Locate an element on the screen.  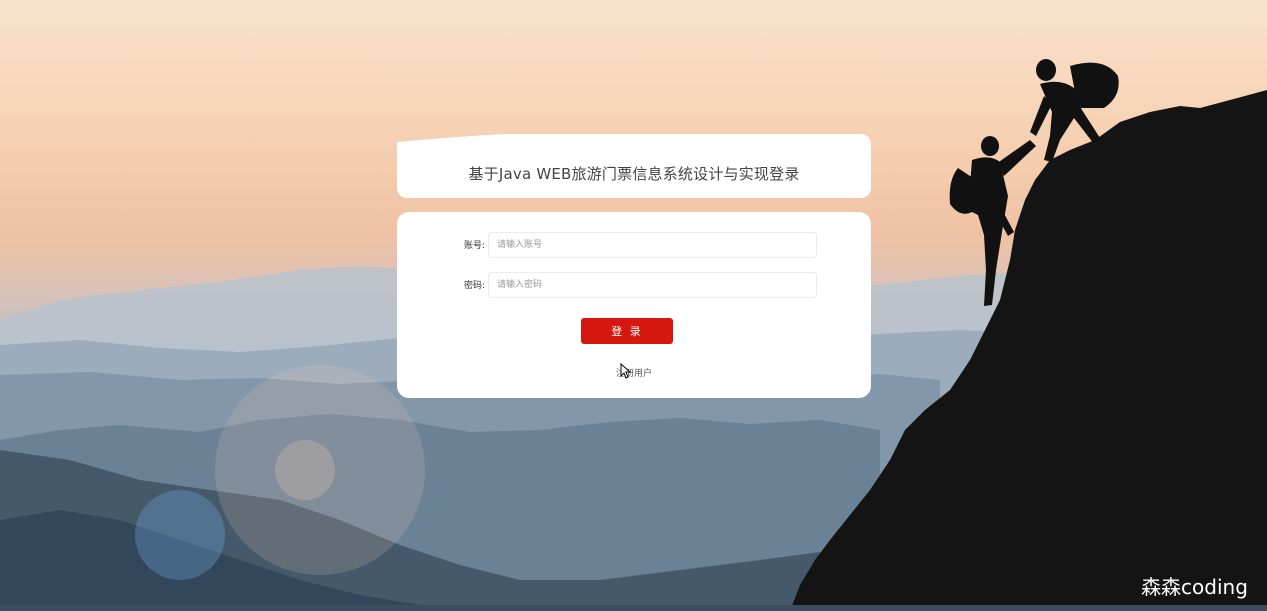
username-row: 账号: is located at coordinates (634, 245).